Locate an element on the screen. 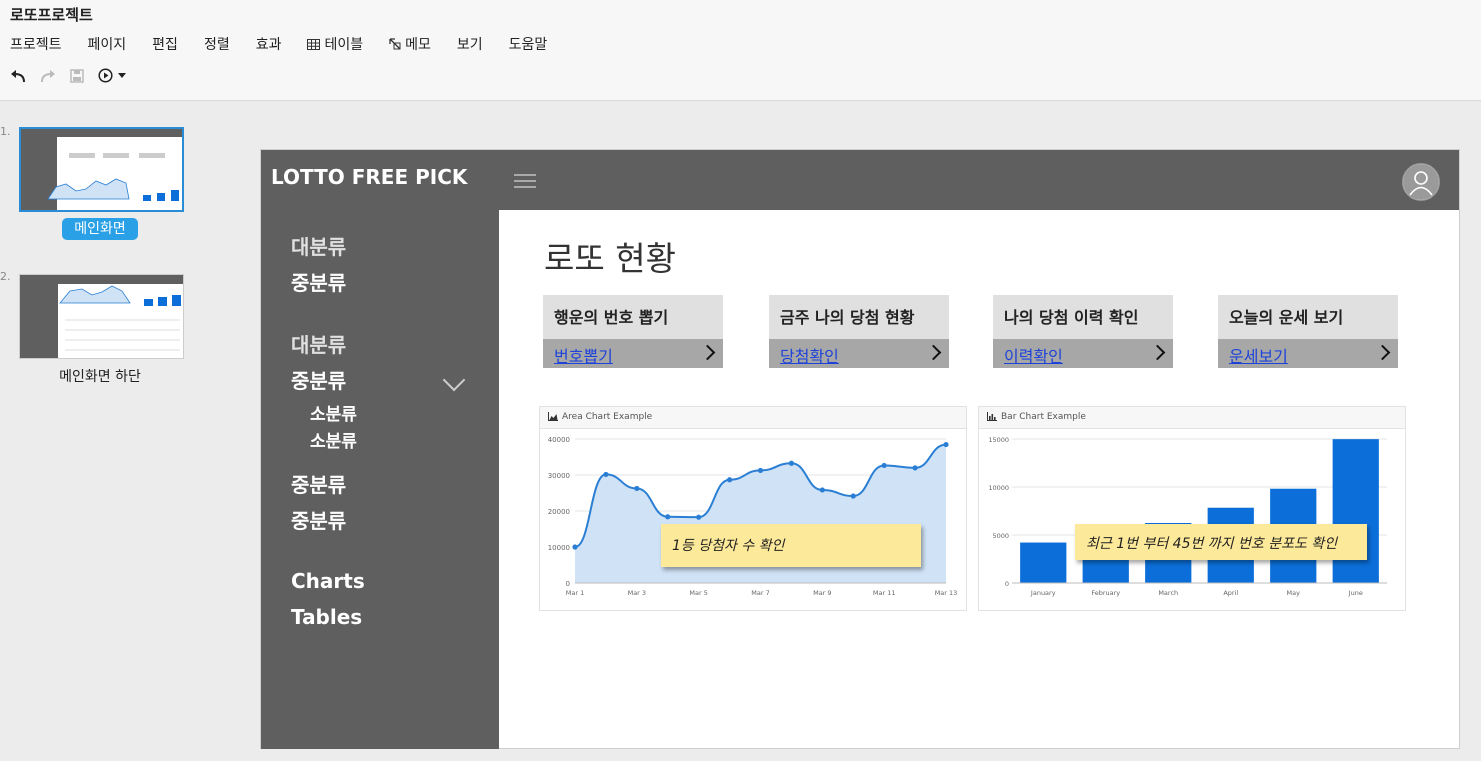 This screenshot has width=1481, height=761. menu-edit: 편집 is located at coordinates (165, 44).